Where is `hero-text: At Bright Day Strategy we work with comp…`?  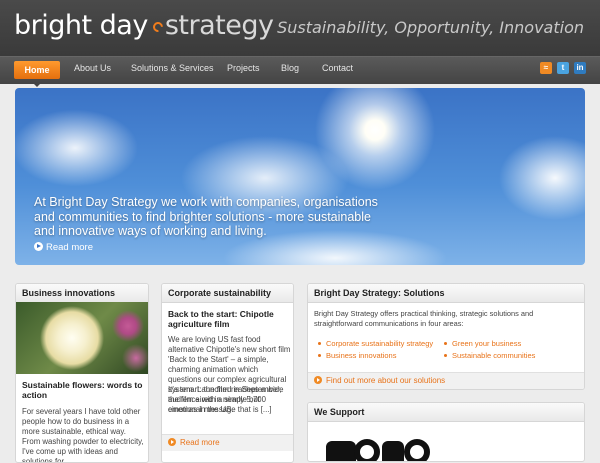 hero-text: At Bright Day Strategy we work with comp… is located at coordinates (206, 216).